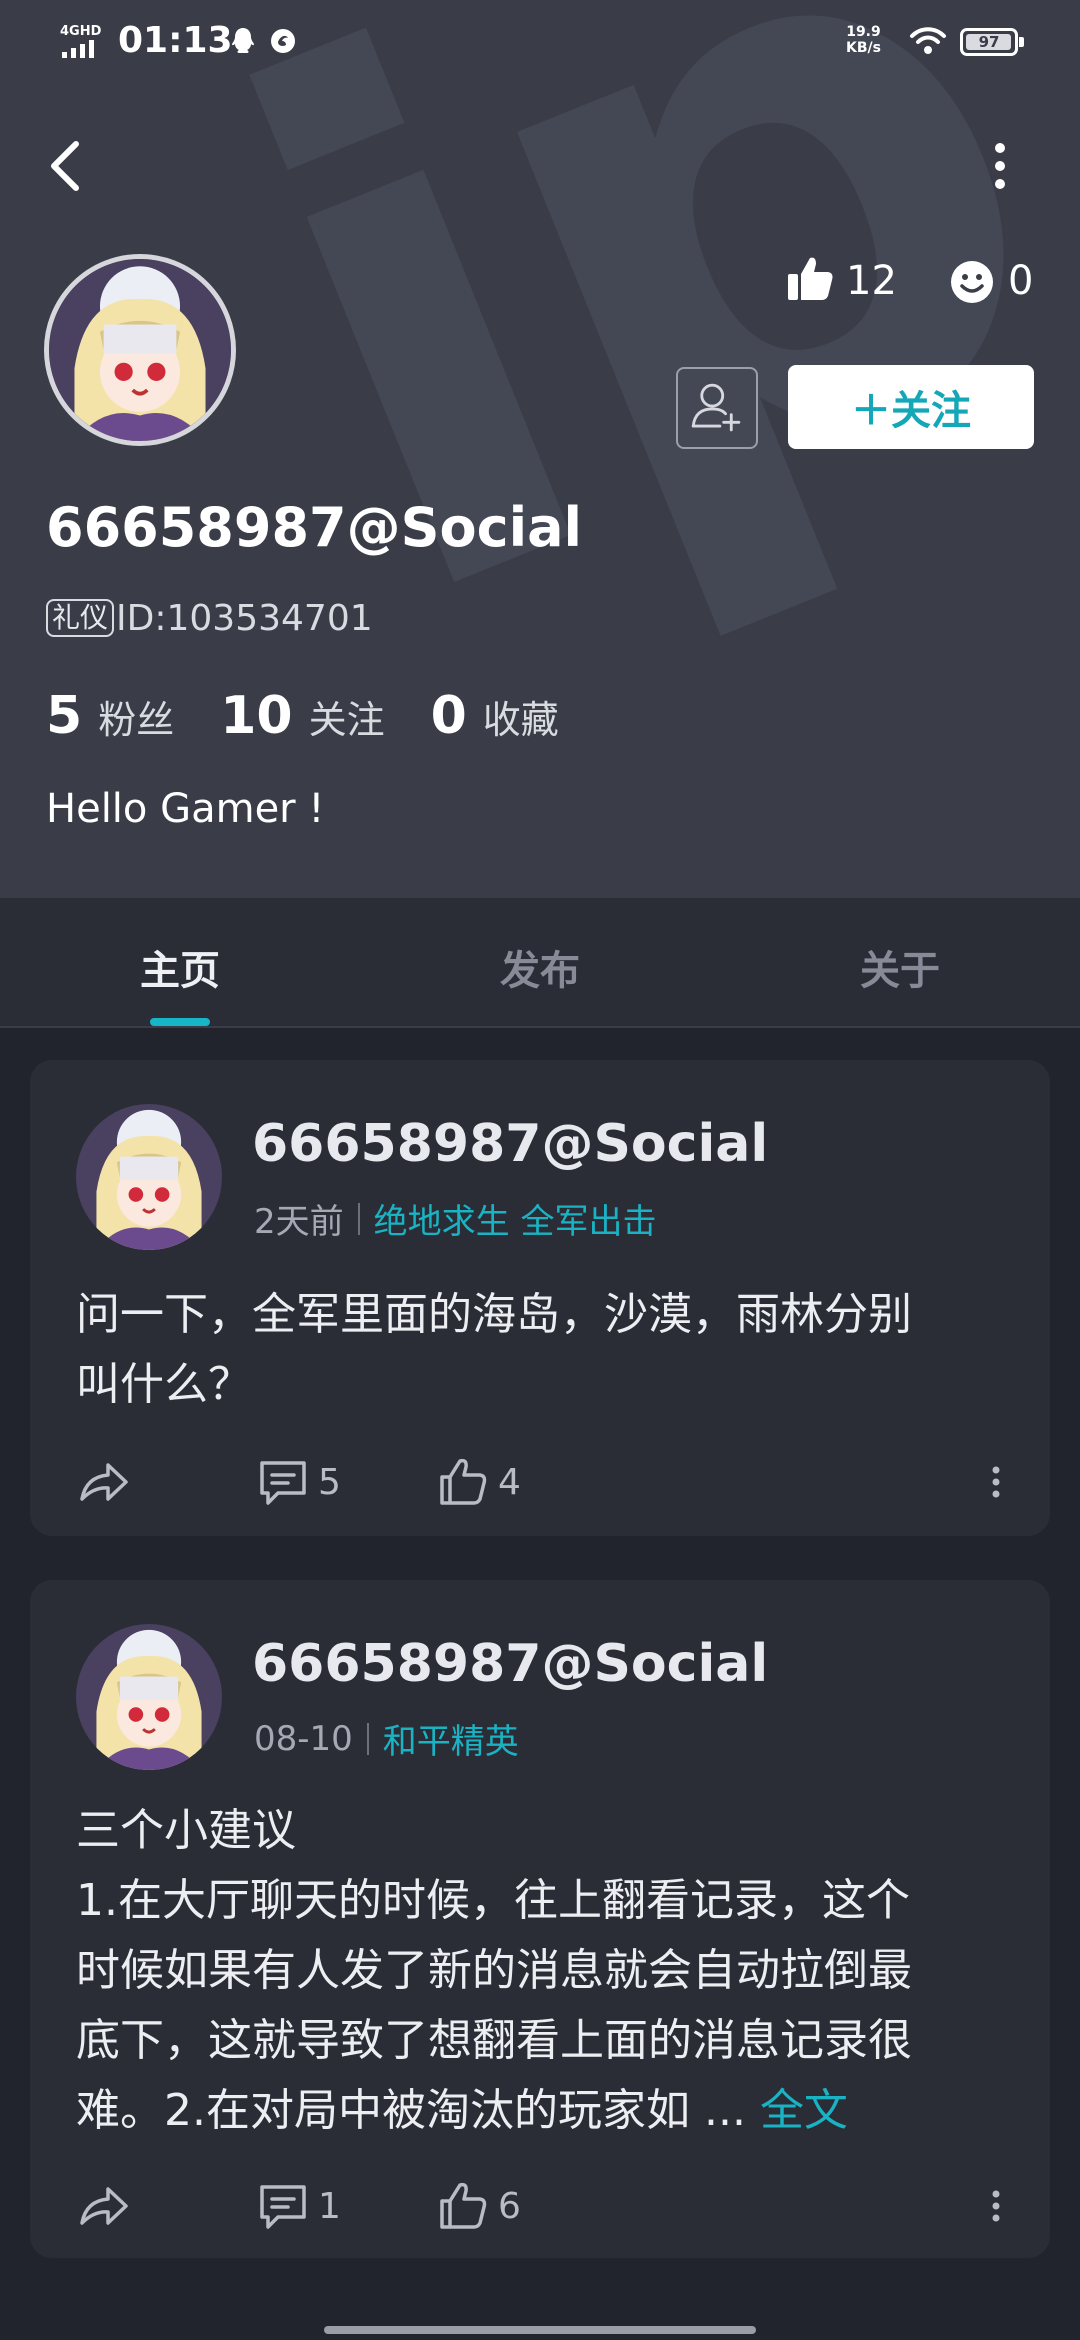  Describe the element at coordinates (80, 618) in the screenshot. I see `etiquette-badge: 礼仪` at that location.